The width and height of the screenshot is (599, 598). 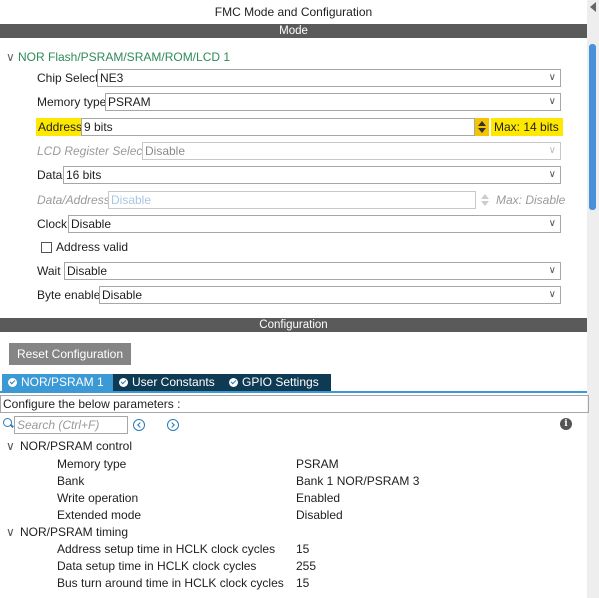 What do you see at coordinates (84, 175) in the screenshot?
I see `data-value: 16 bits` at bounding box center [84, 175].